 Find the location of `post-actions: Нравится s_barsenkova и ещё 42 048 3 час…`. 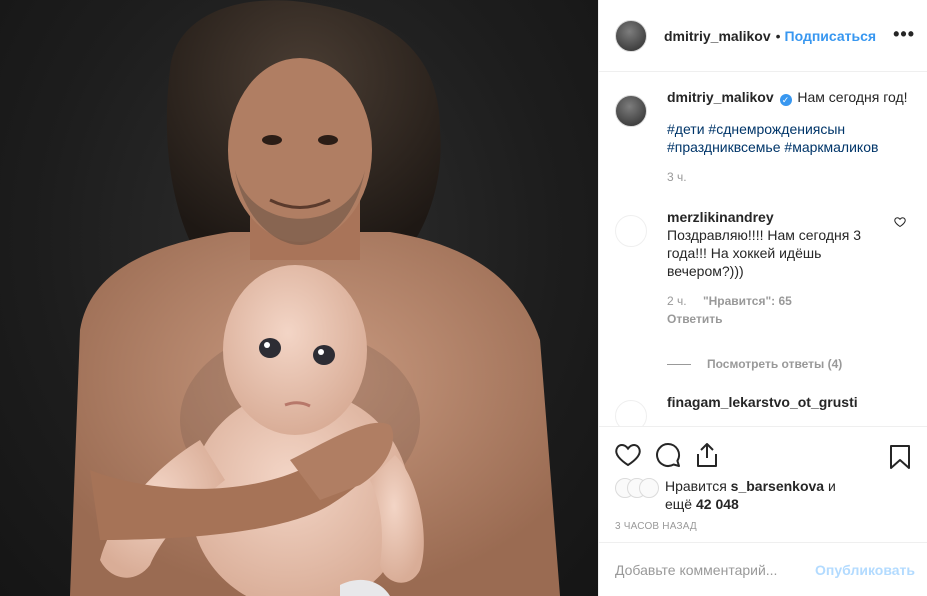

post-actions: Нравится s_barsenkova и ещё 42 048 3 час… is located at coordinates (763, 479).